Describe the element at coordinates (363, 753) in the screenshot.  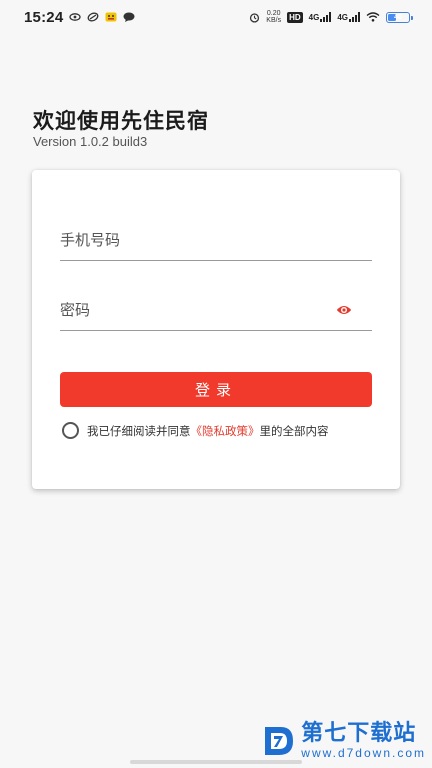
I see `watermark-url: www.d7down.com` at that location.